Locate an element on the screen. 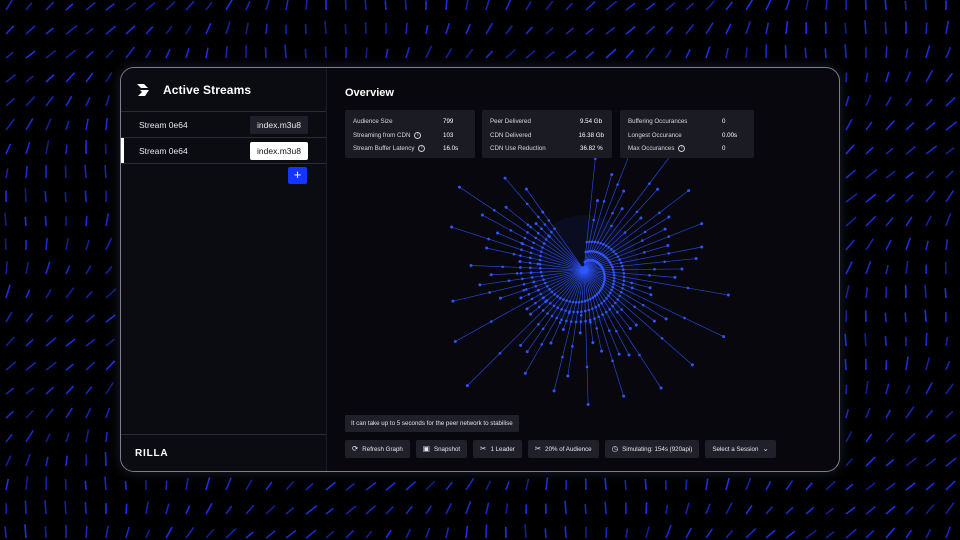 The height and width of the screenshot is (540, 960). add-stream-button: + is located at coordinates (297, 175).